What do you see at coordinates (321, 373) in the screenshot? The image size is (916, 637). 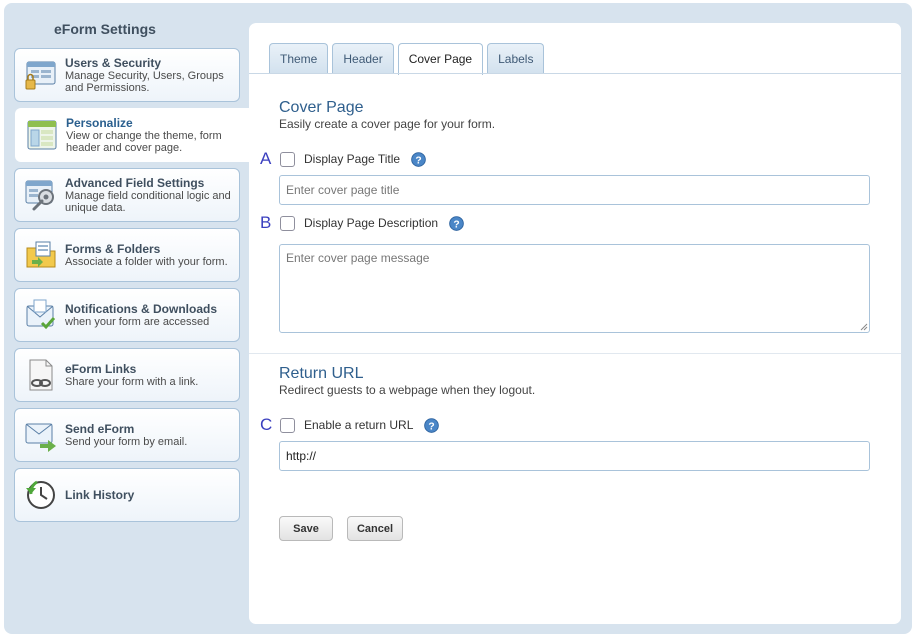 I see `return-url-title: Return URL` at bounding box center [321, 373].